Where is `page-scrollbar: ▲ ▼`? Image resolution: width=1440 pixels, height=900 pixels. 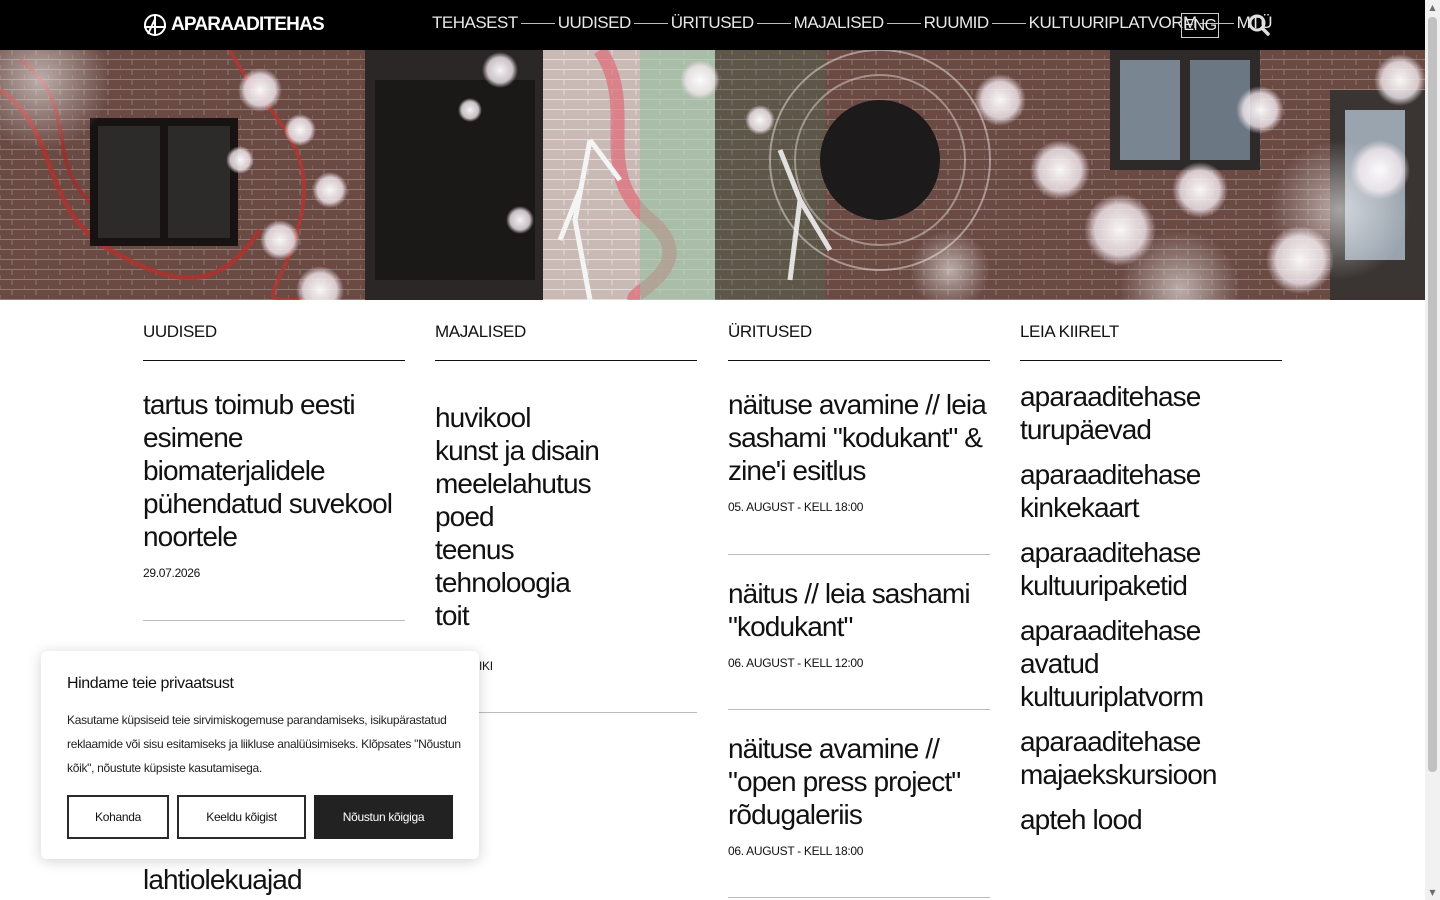 page-scrollbar: ▲ ▼ is located at coordinates (1432, 450).